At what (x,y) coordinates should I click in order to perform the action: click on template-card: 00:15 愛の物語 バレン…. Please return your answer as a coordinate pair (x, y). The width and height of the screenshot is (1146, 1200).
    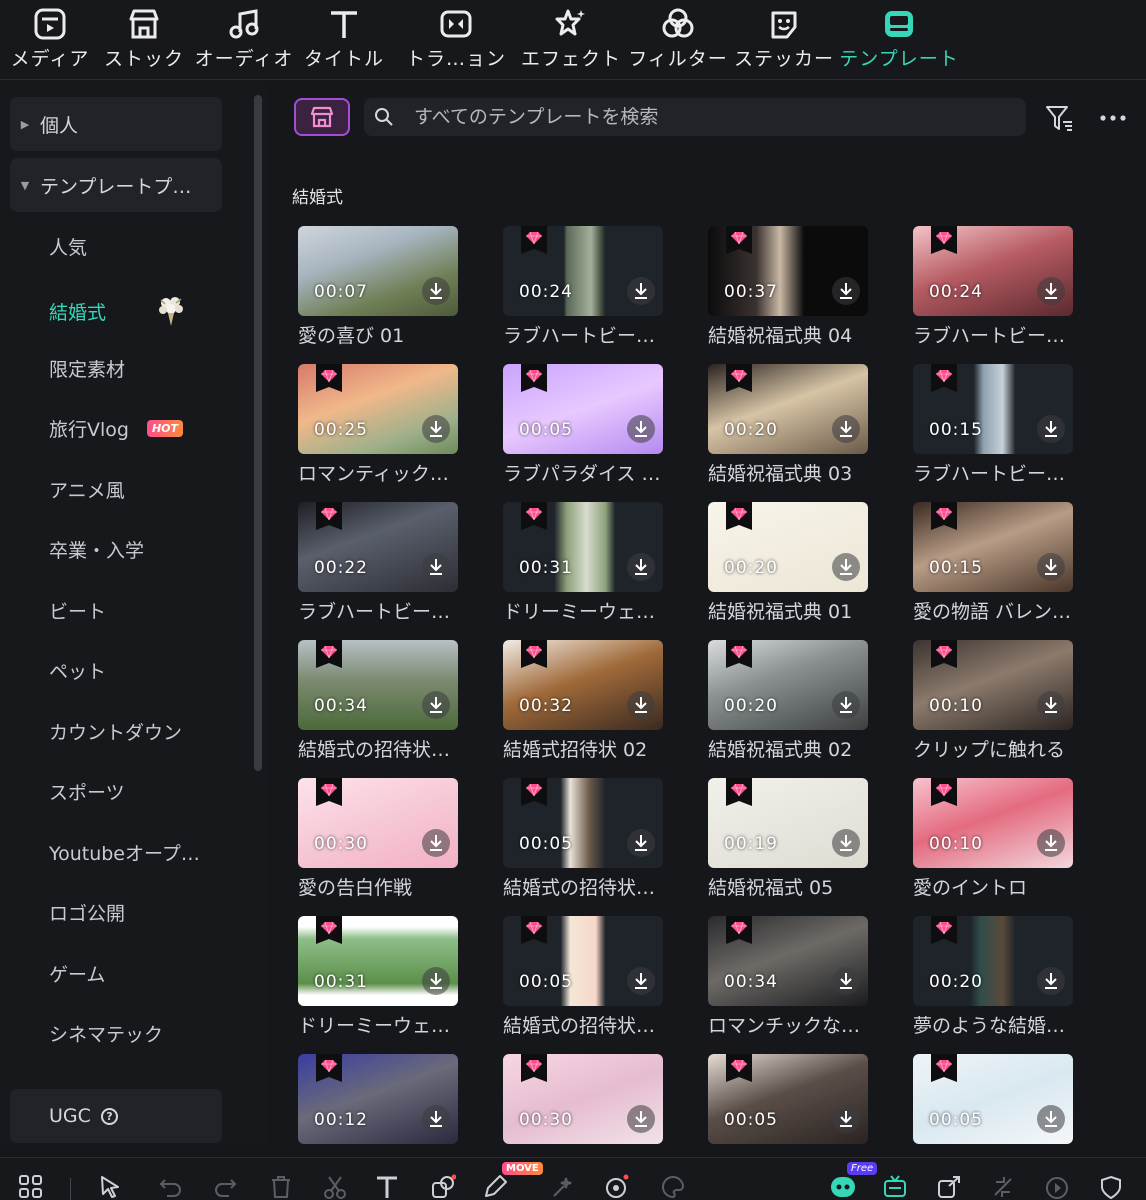
    Looking at the image, I should click on (993, 567).